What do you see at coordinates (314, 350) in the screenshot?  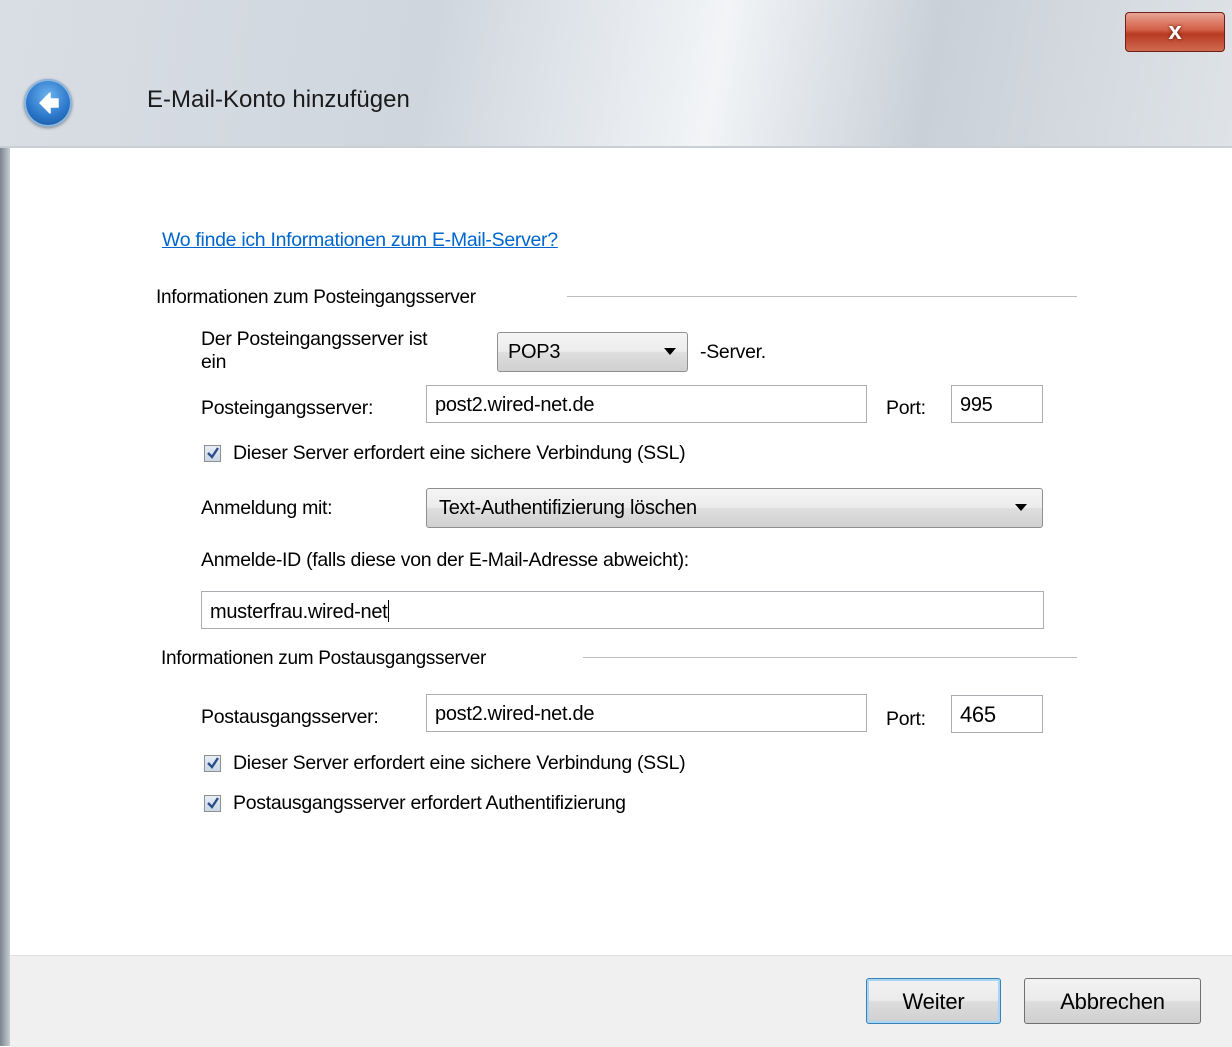 I see `server-type-label: Der Posteingangsserver ist ein` at bounding box center [314, 350].